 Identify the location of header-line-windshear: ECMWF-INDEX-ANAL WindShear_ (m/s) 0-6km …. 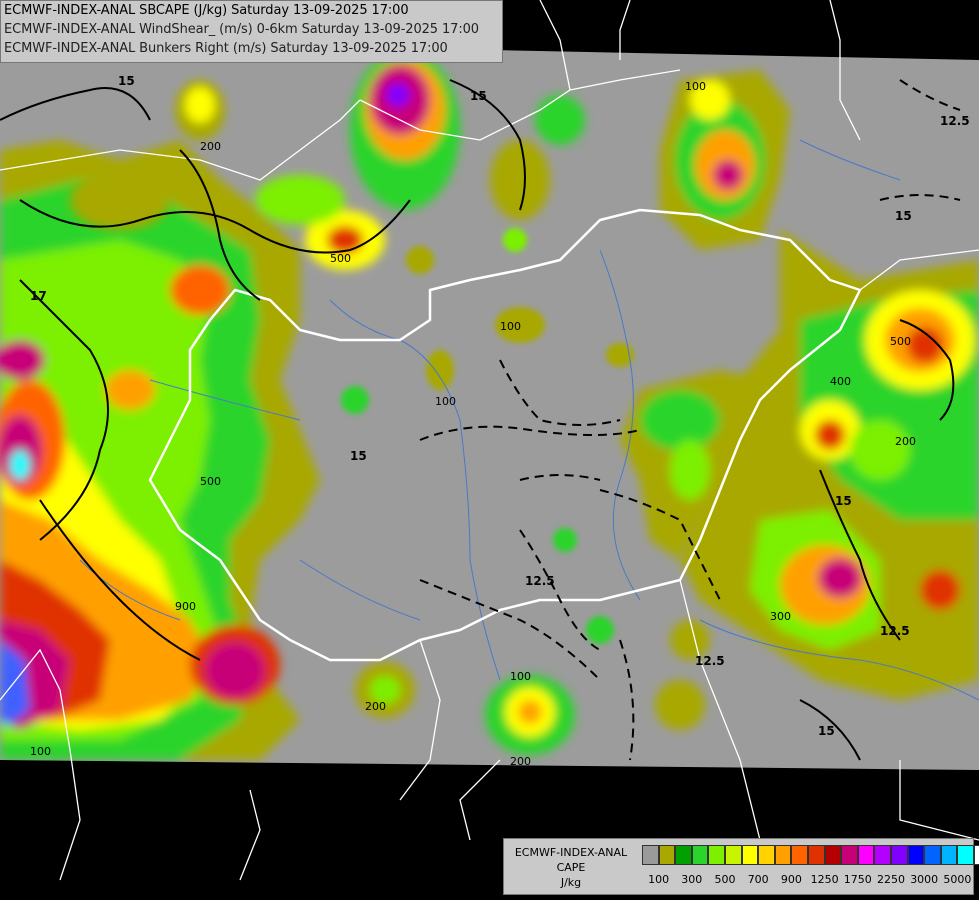
(241, 29).